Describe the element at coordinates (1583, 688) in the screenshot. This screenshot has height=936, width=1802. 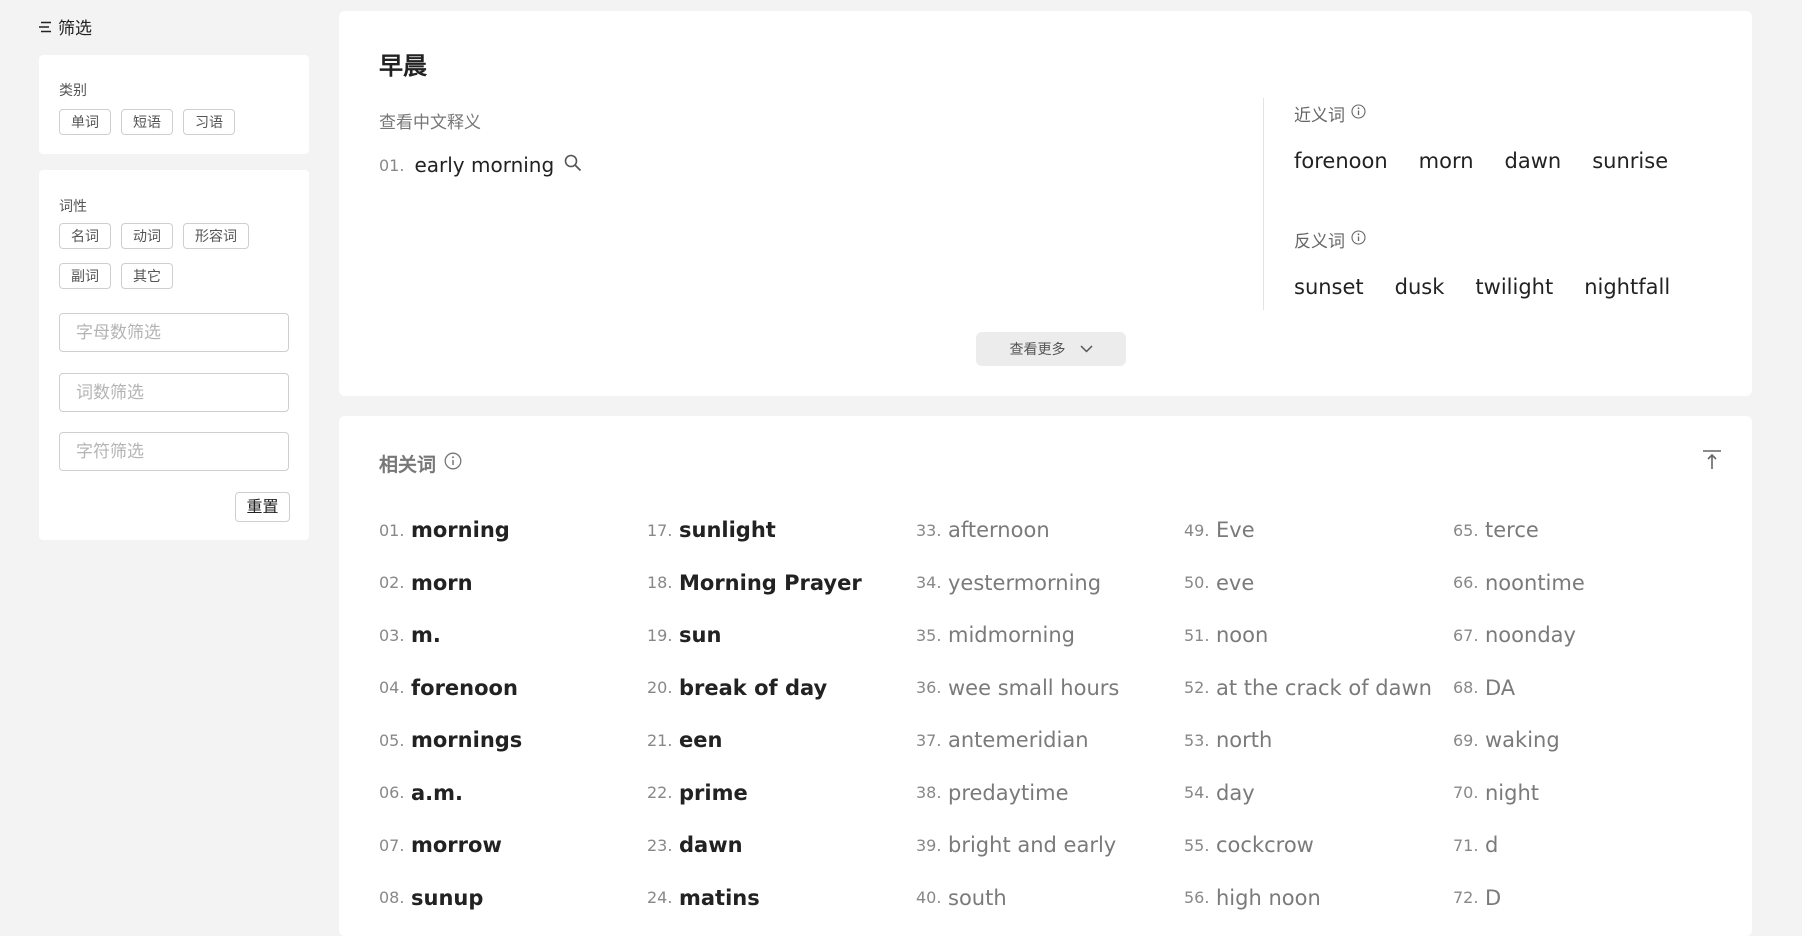
I see `related-item: 68. DA` at that location.